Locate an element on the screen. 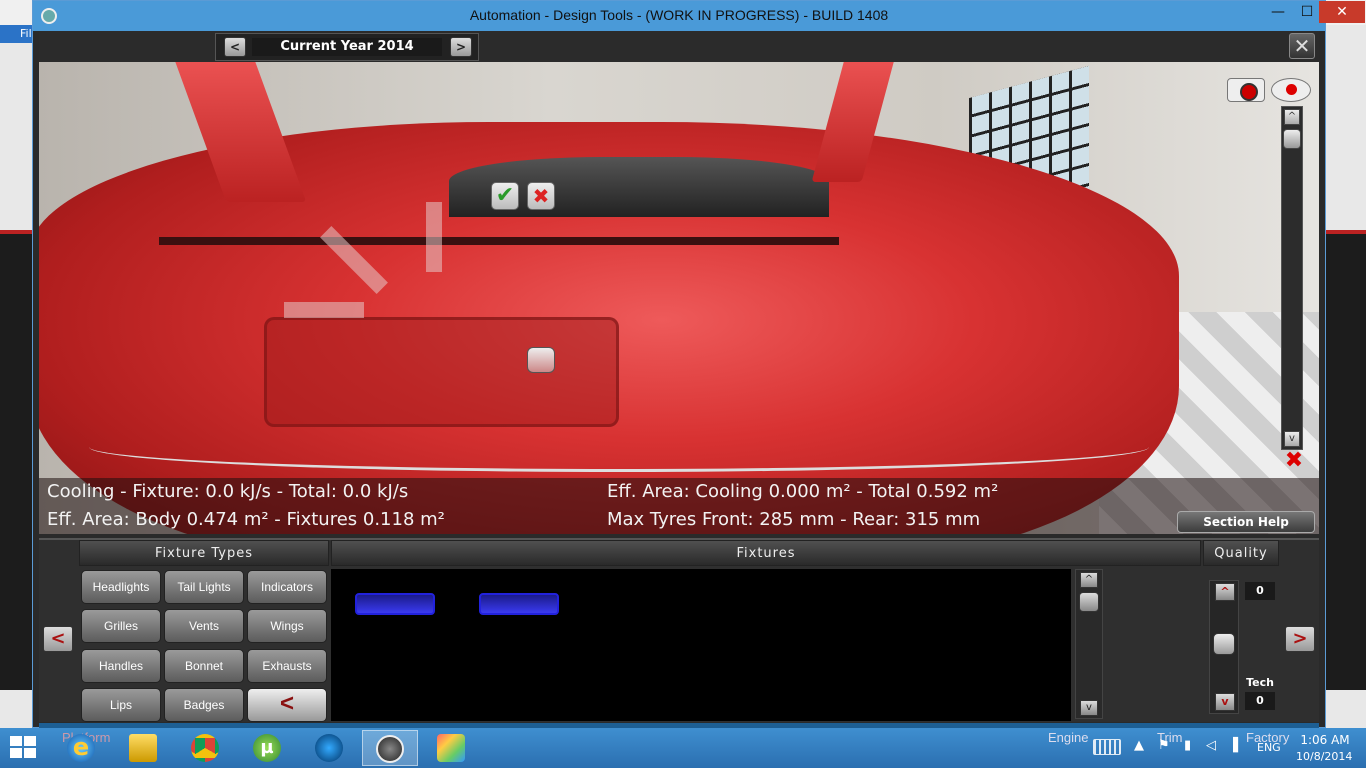  battery-icon: ▮ is located at coordinates (1187, 745).